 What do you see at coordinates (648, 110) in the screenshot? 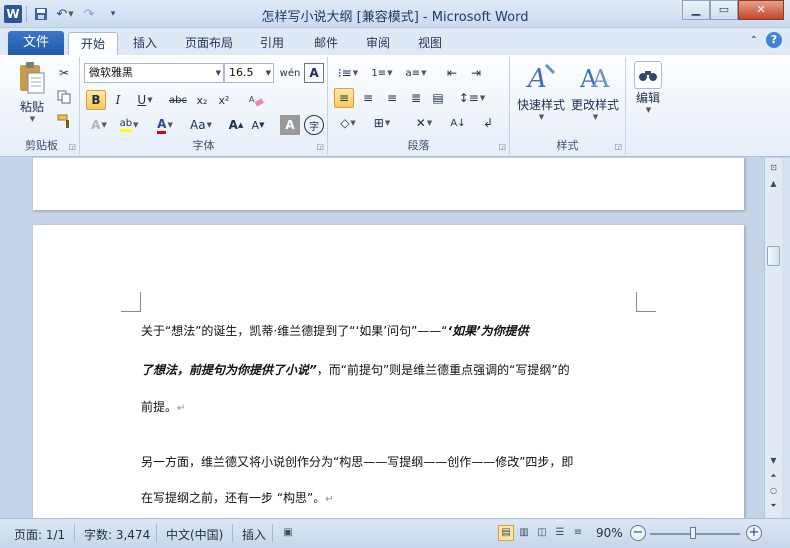
I see `editing-dropdown-icon: ▼` at bounding box center [648, 110].